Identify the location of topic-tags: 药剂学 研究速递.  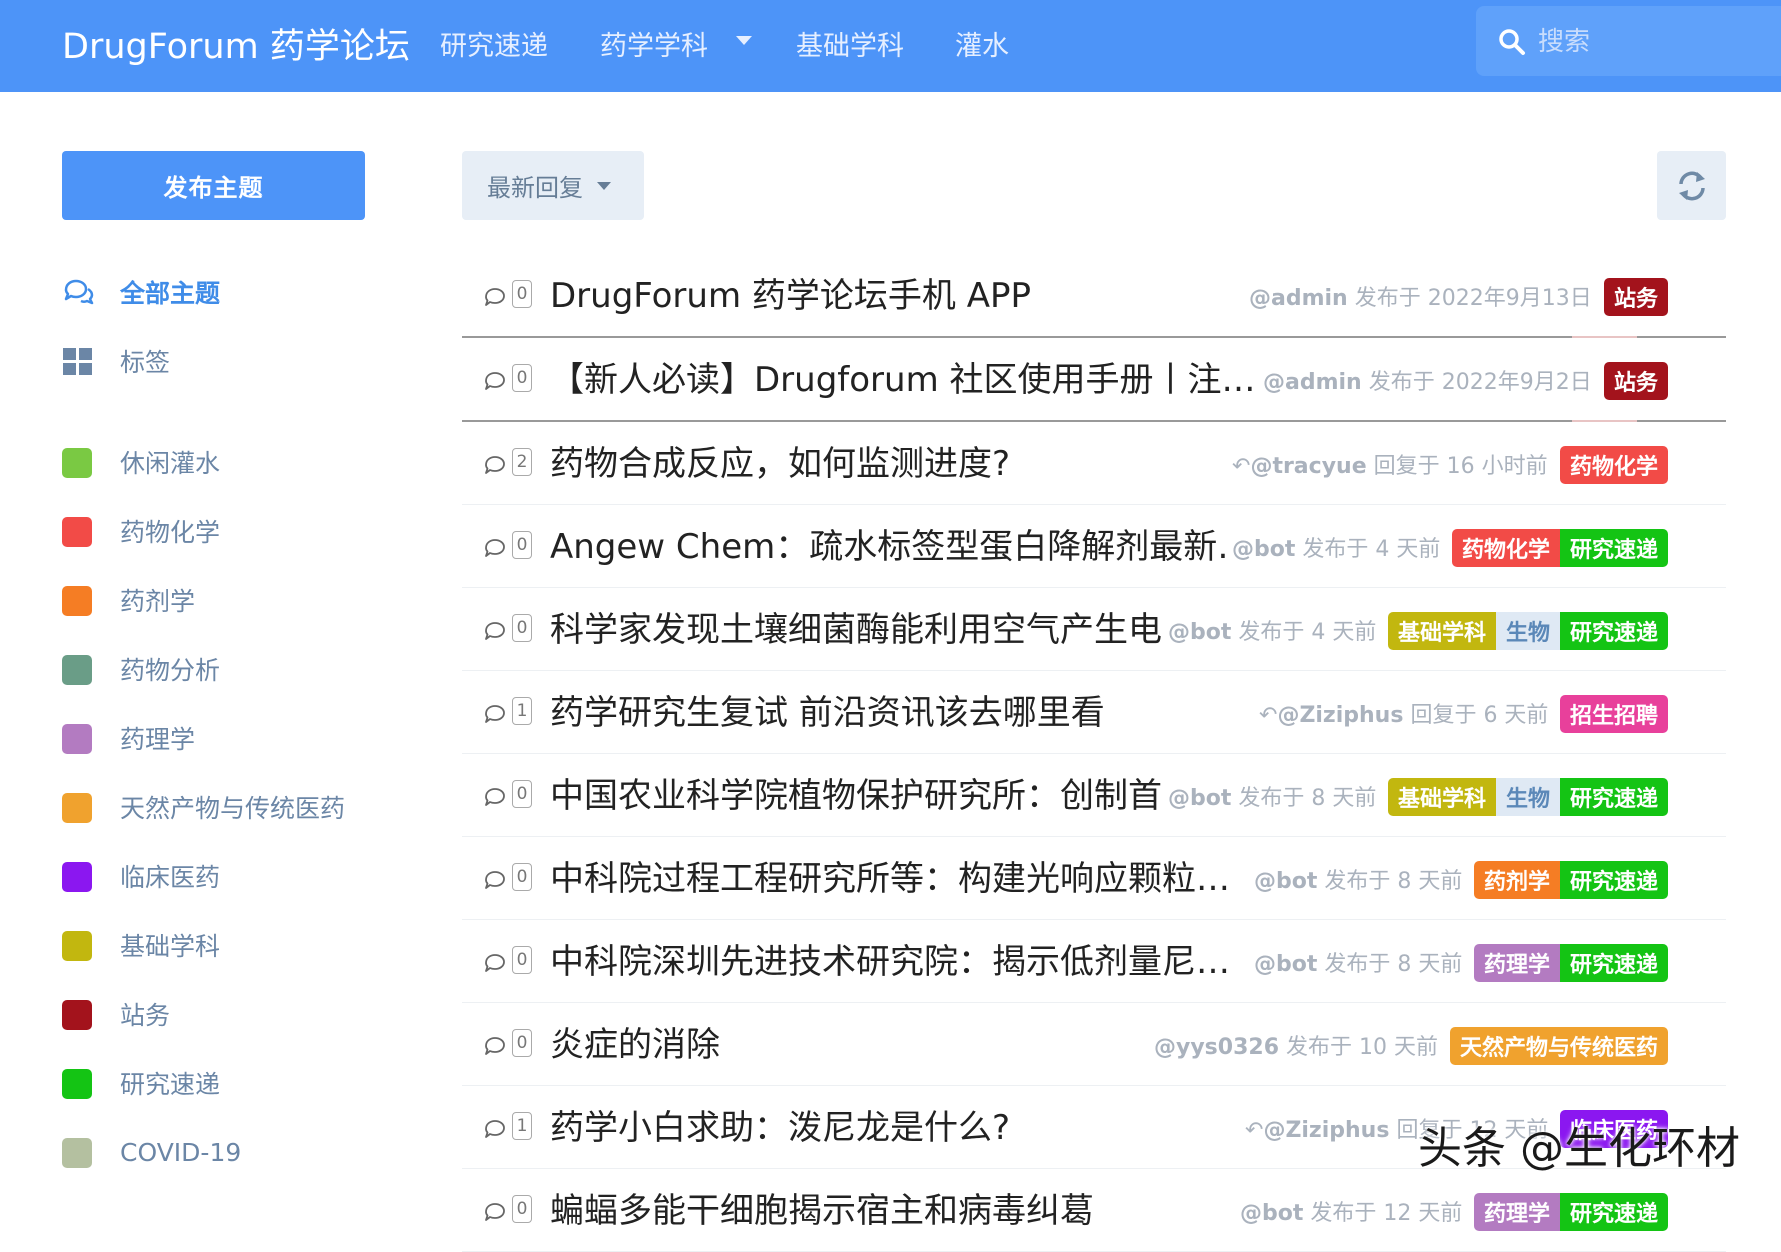
(1571, 880).